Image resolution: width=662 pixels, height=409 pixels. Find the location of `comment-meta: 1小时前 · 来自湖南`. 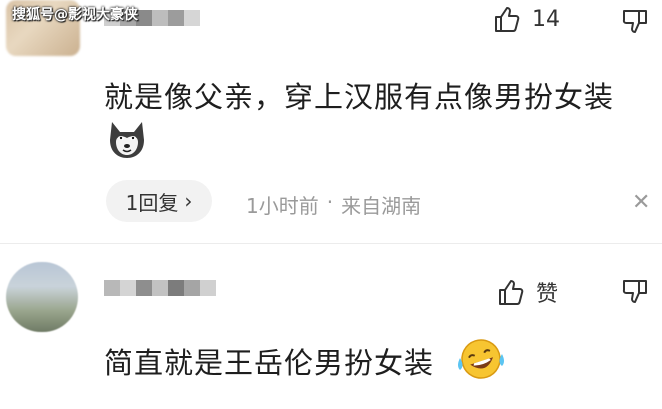

comment-meta: 1小时前 · 来自湖南 is located at coordinates (333, 204).